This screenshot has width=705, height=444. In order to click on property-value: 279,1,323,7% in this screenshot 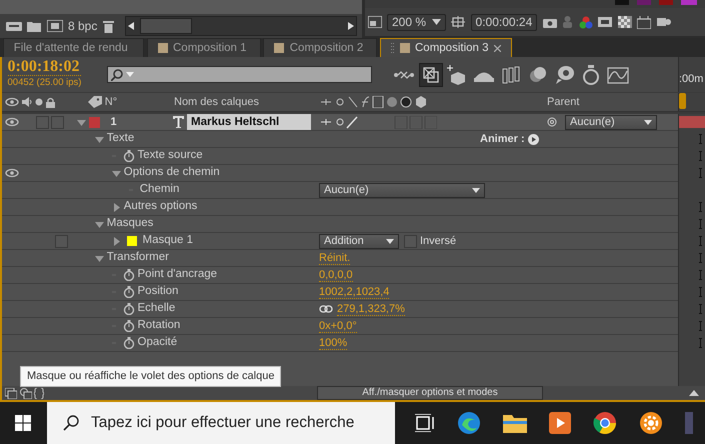, I will do `click(371, 309)`.